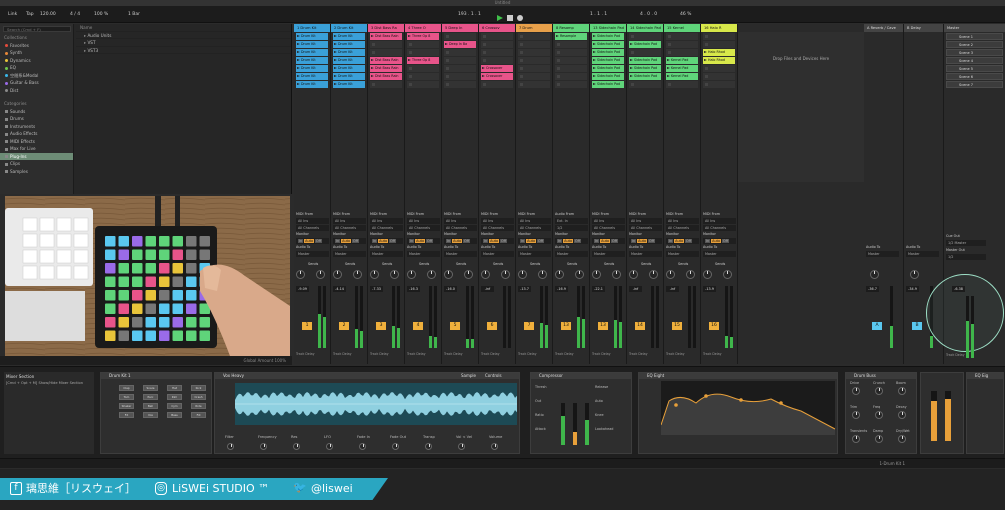 The height and width of the screenshot is (510, 1005). Describe the element at coordinates (36, 156) in the screenshot. I see `category-item: Plug-Ins` at that location.